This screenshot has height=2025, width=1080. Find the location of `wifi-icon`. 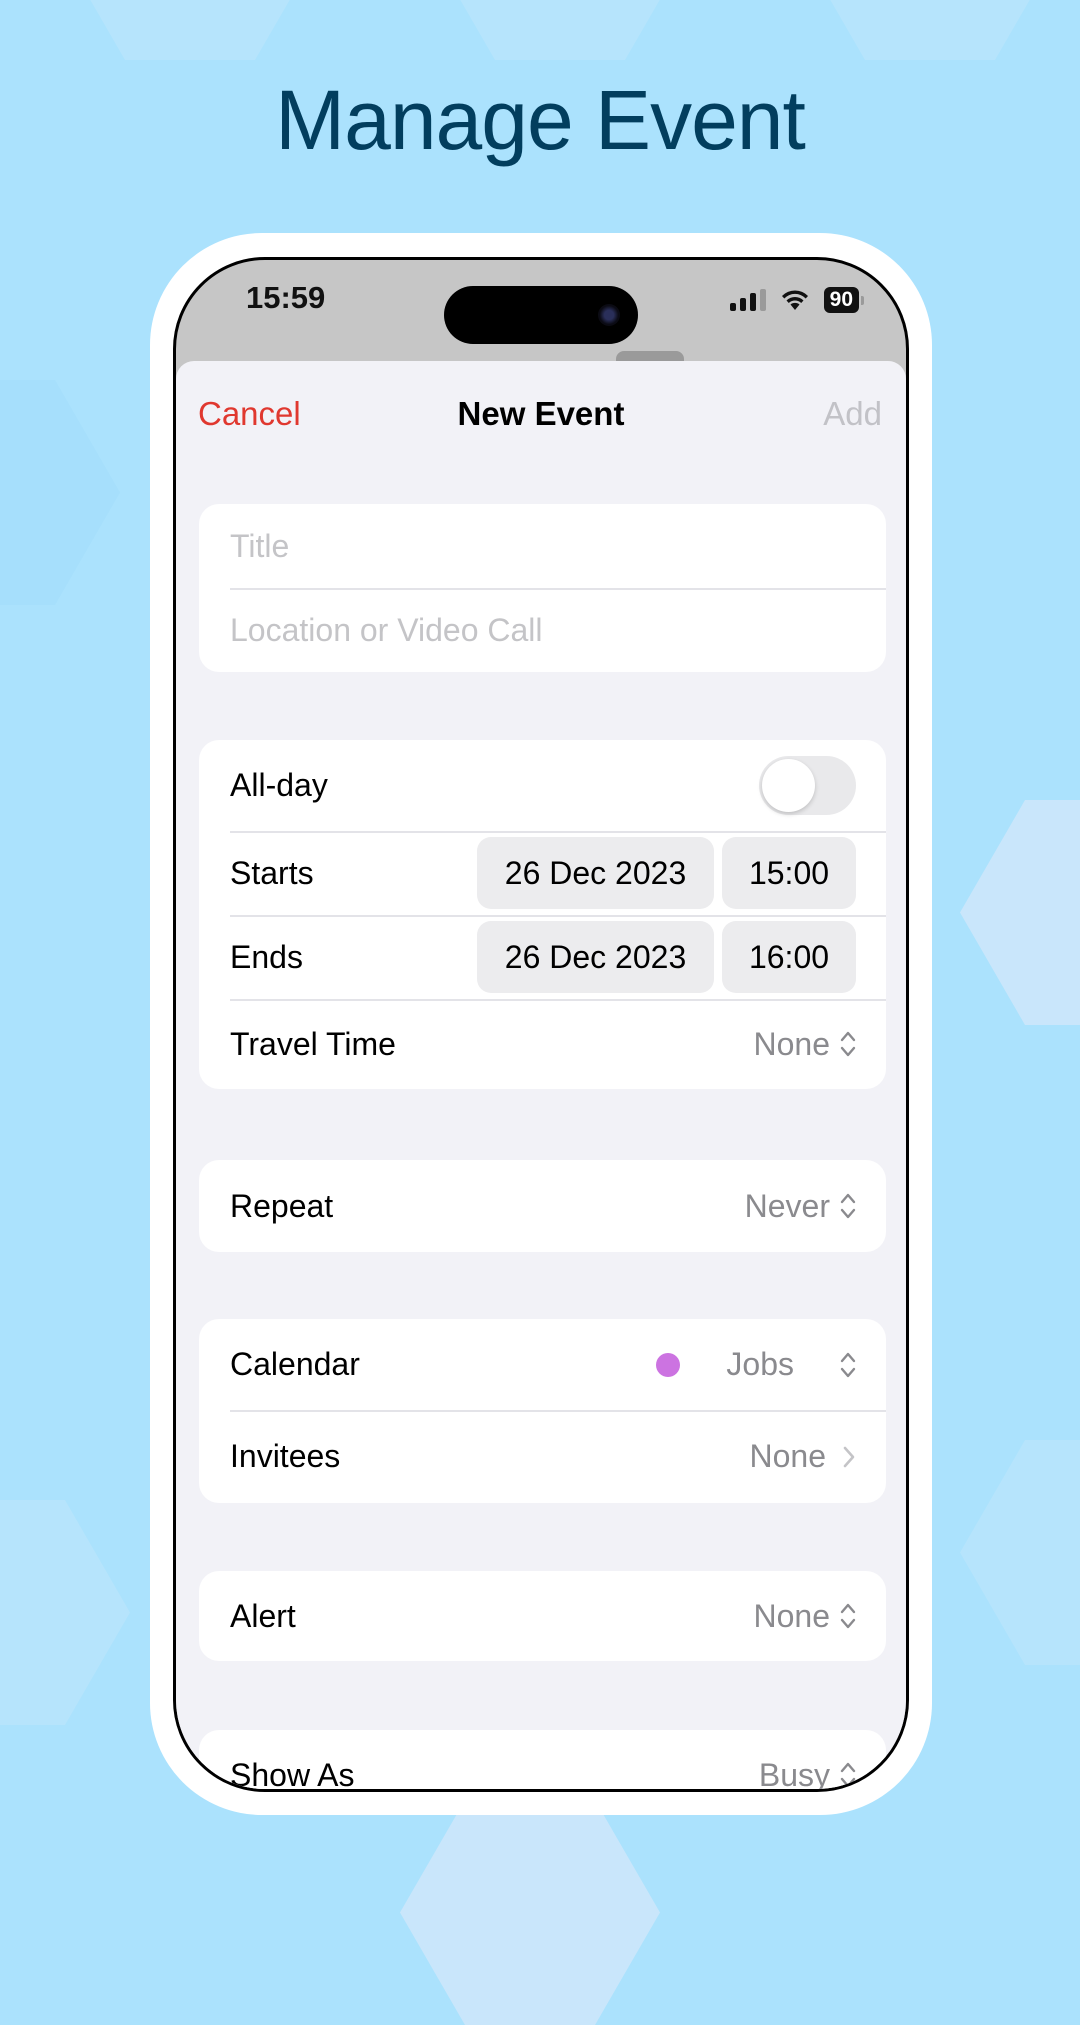

wifi-icon is located at coordinates (794, 300).